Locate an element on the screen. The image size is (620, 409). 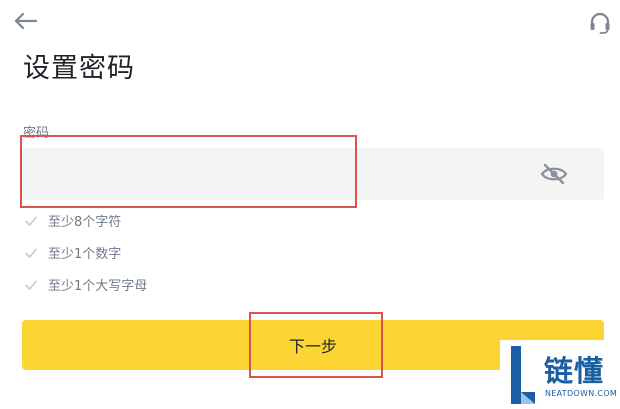
watermark: 链懂 NEATDOWN.COM is located at coordinates (560, 374).